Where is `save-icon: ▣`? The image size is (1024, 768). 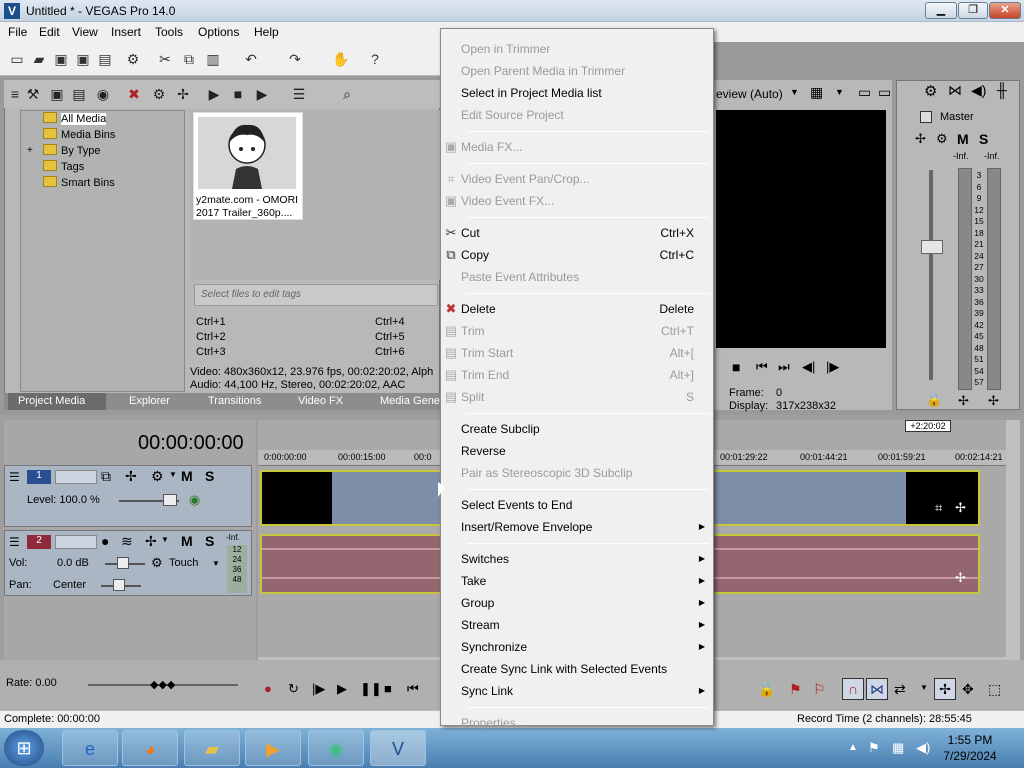 save-icon: ▣ is located at coordinates (61, 59).